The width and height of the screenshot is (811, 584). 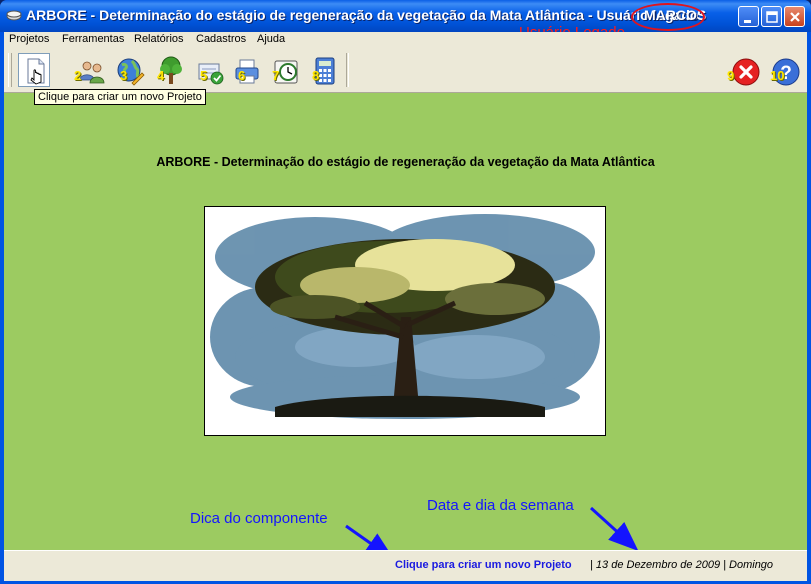 What do you see at coordinates (483, 565) in the screenshot?
I see `status-hint: Clique para criar um novo Projeto` at bounding box center [483, 565].